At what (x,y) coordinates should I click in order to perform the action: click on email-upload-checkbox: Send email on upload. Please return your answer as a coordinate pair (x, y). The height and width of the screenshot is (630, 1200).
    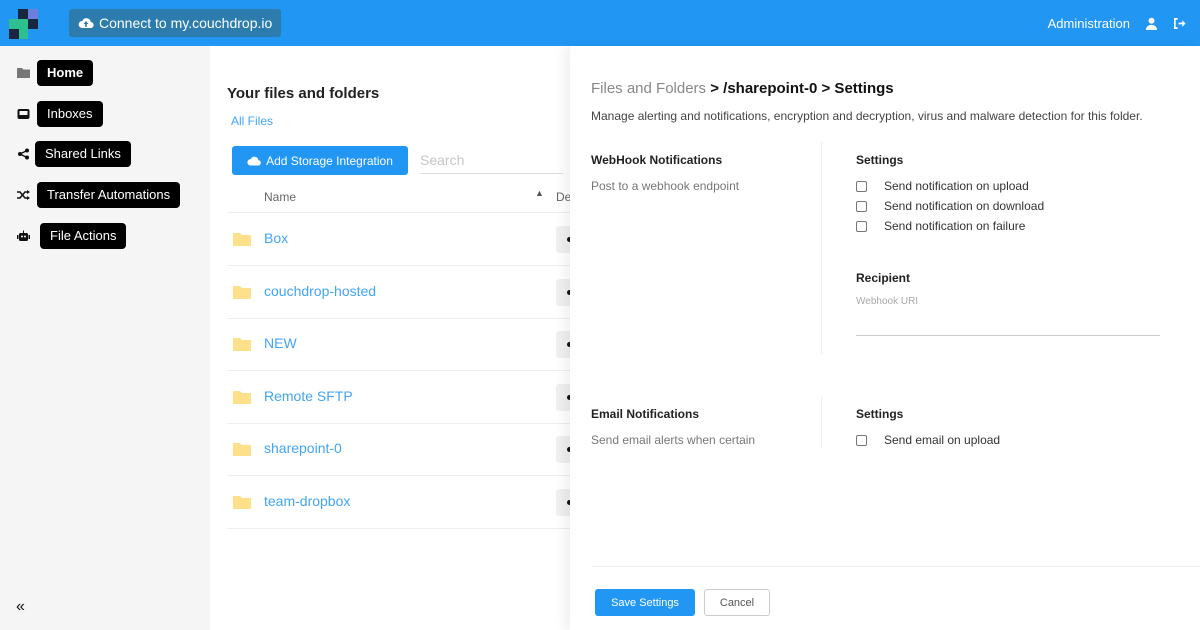
    Looking at the image, I should click on (928, 440).